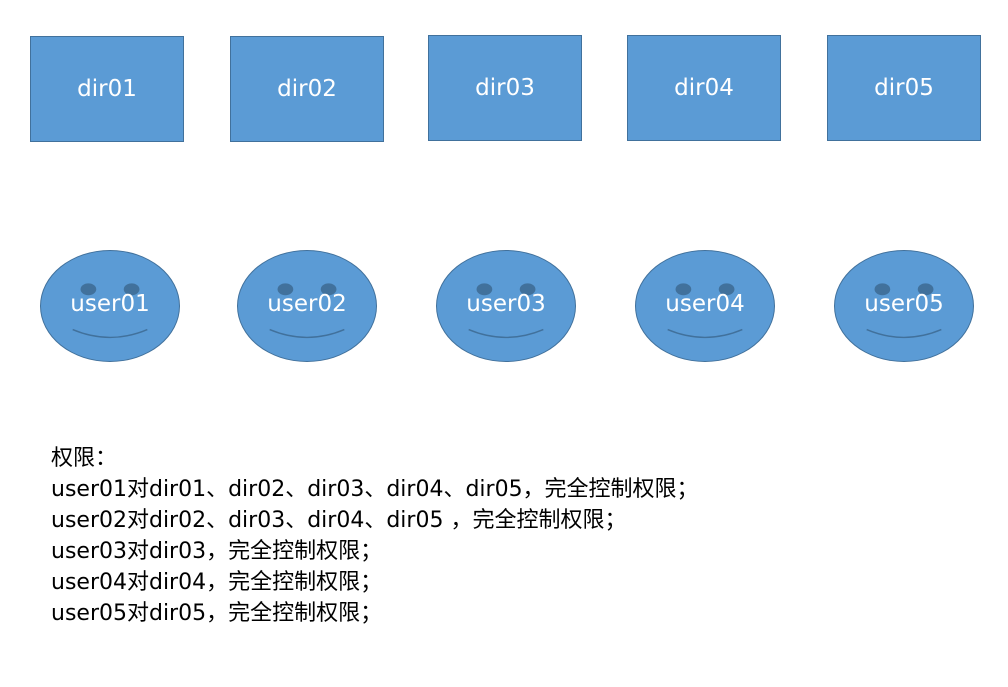 Image resolution: width=1008 pixels, height=687 pixels. I want to click on user-label: user05, so click(904, 304).